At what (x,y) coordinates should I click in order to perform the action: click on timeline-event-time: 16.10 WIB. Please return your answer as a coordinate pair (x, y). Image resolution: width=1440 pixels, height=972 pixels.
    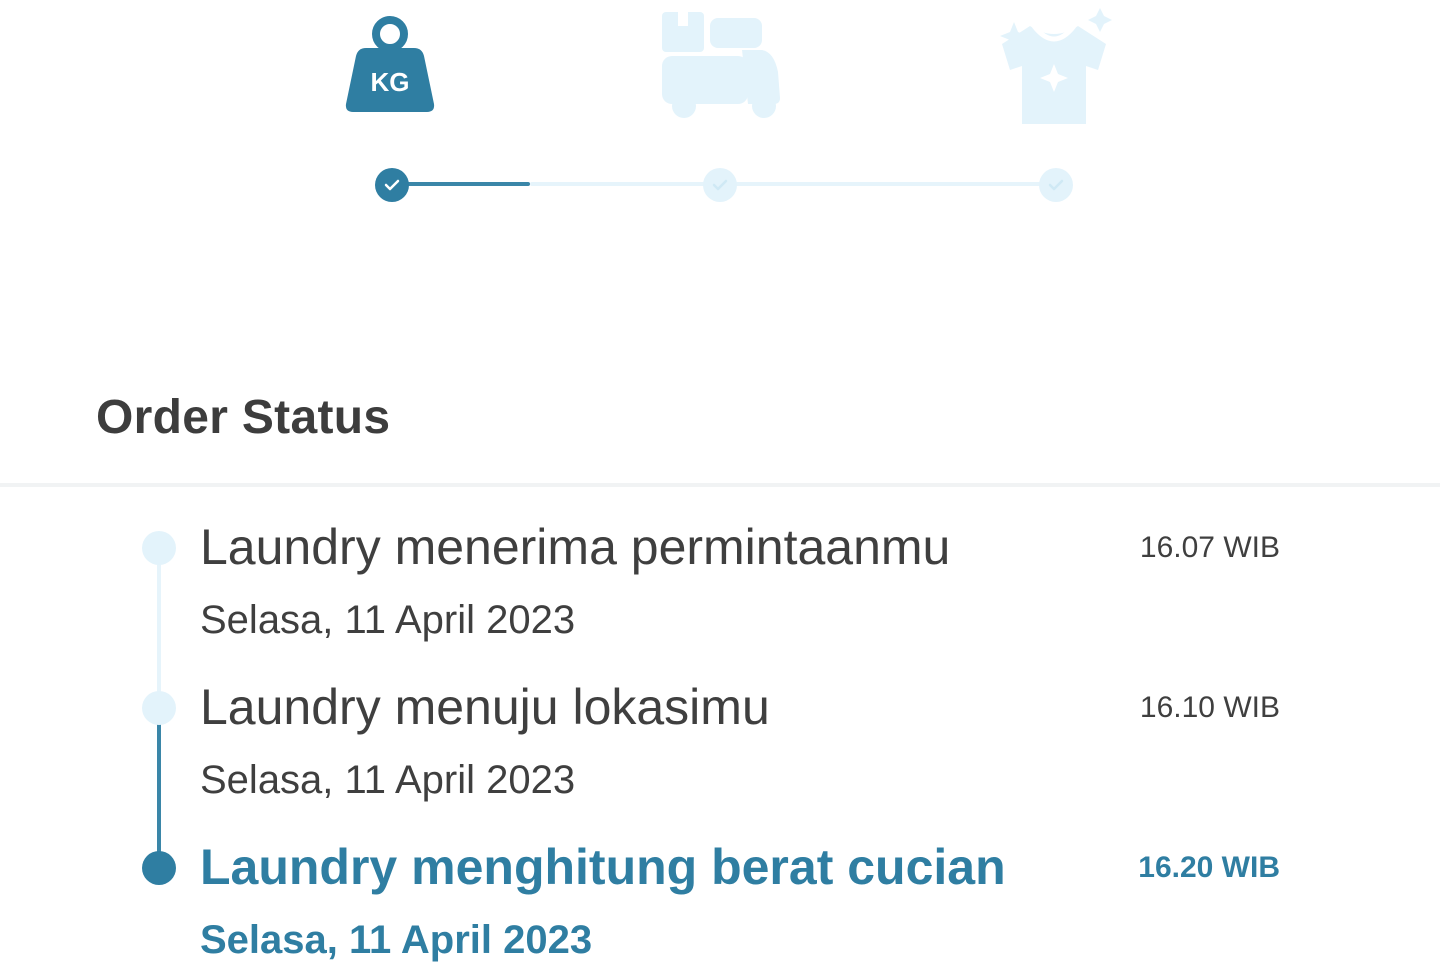
    Looking at the image, I should click on (1209, 707).